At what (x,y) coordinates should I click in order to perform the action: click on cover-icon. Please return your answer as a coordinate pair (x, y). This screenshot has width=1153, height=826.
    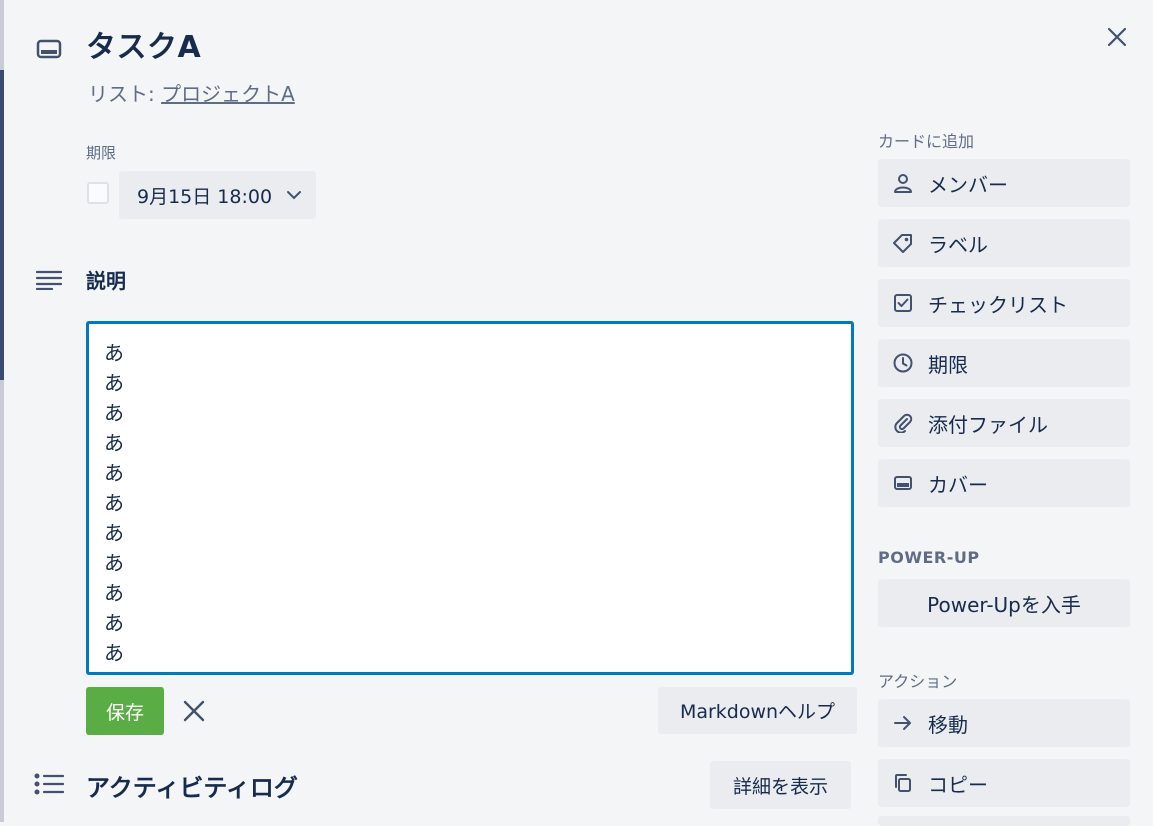
    Looking at the image, I should click on (903, 483).